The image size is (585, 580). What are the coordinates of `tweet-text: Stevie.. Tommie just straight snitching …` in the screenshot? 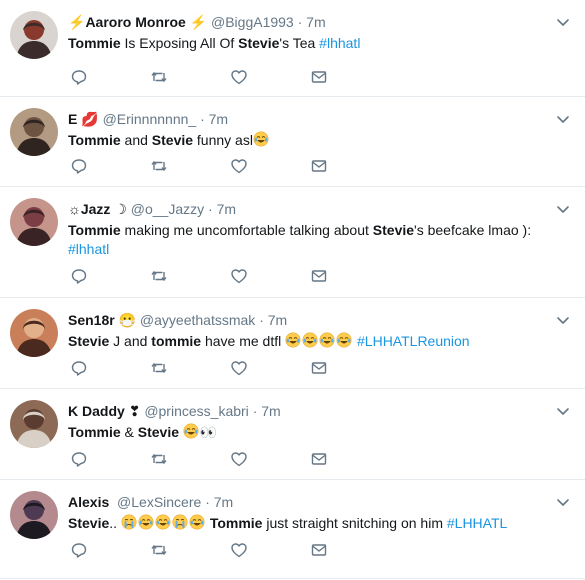 It's located at (306, 523).